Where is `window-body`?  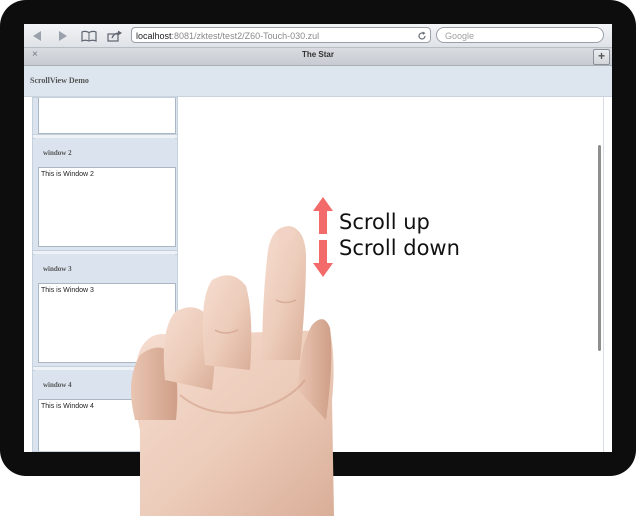 window-body is located at coordinates (107, 116).